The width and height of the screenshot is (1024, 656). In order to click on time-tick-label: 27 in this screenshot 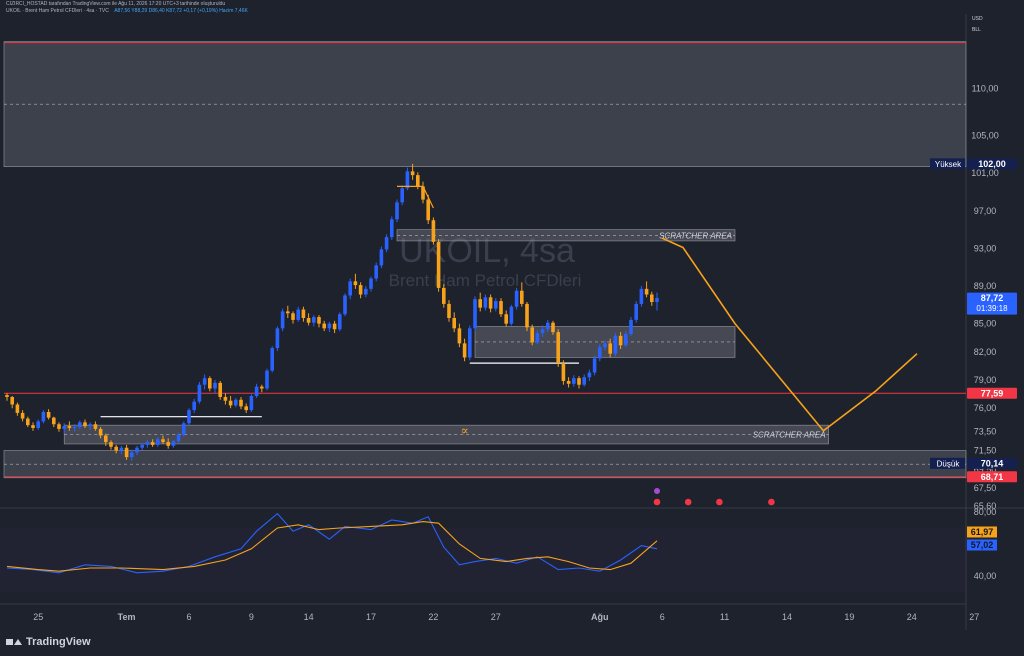, I will do `click(974, 617)`.